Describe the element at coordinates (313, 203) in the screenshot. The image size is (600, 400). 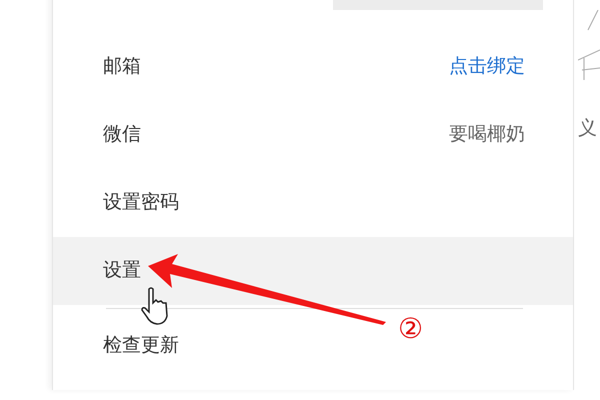
I see `menu-item: 设置密码` at that location.